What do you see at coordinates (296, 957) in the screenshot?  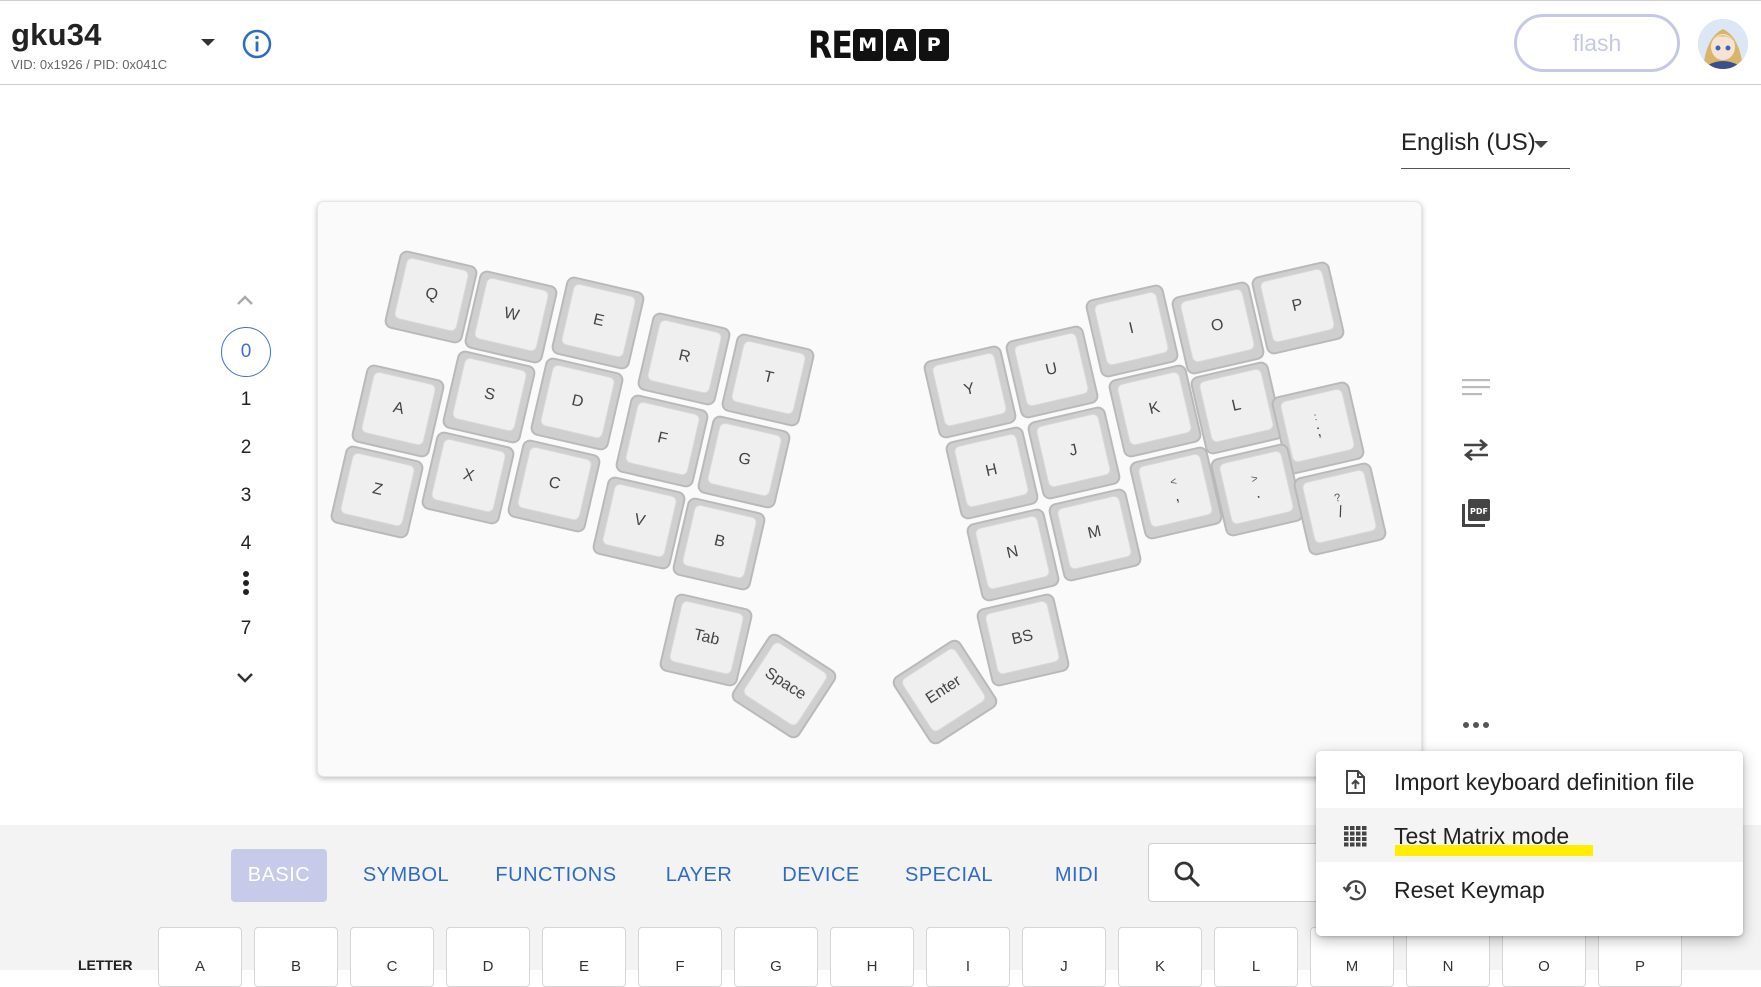 I see `keycode-button: B` at bounding box center [296, 957].